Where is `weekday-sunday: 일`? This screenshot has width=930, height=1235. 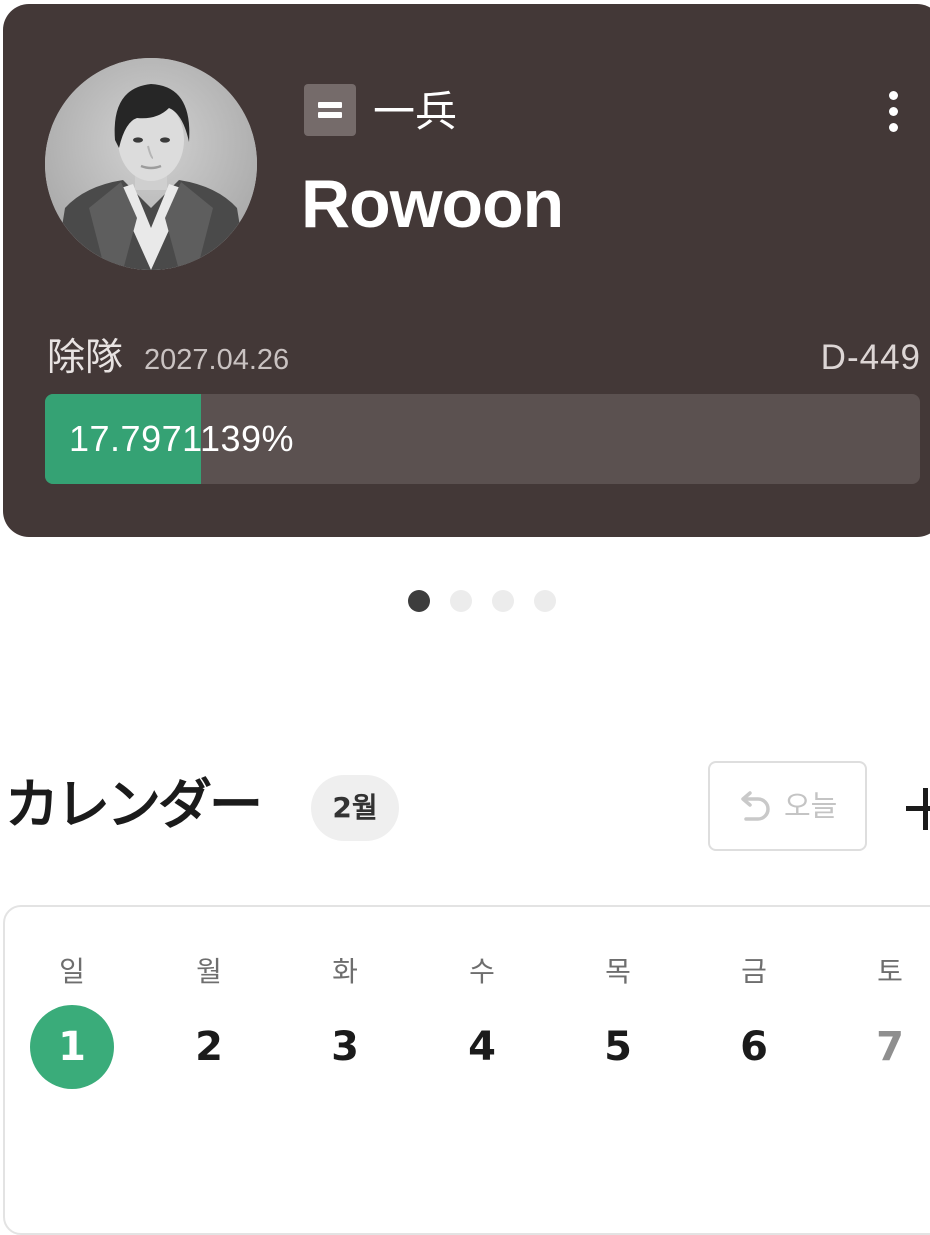
weekday-sunday: 일 is located at coordinates (72, 971).